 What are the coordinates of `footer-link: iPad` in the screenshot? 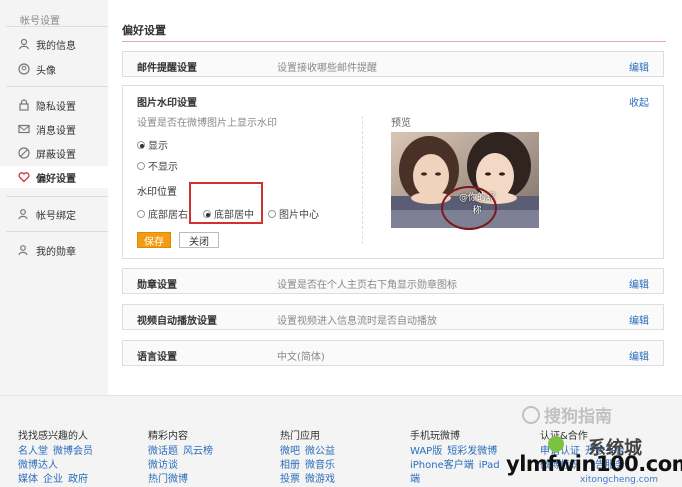 It's located at (489, 465).